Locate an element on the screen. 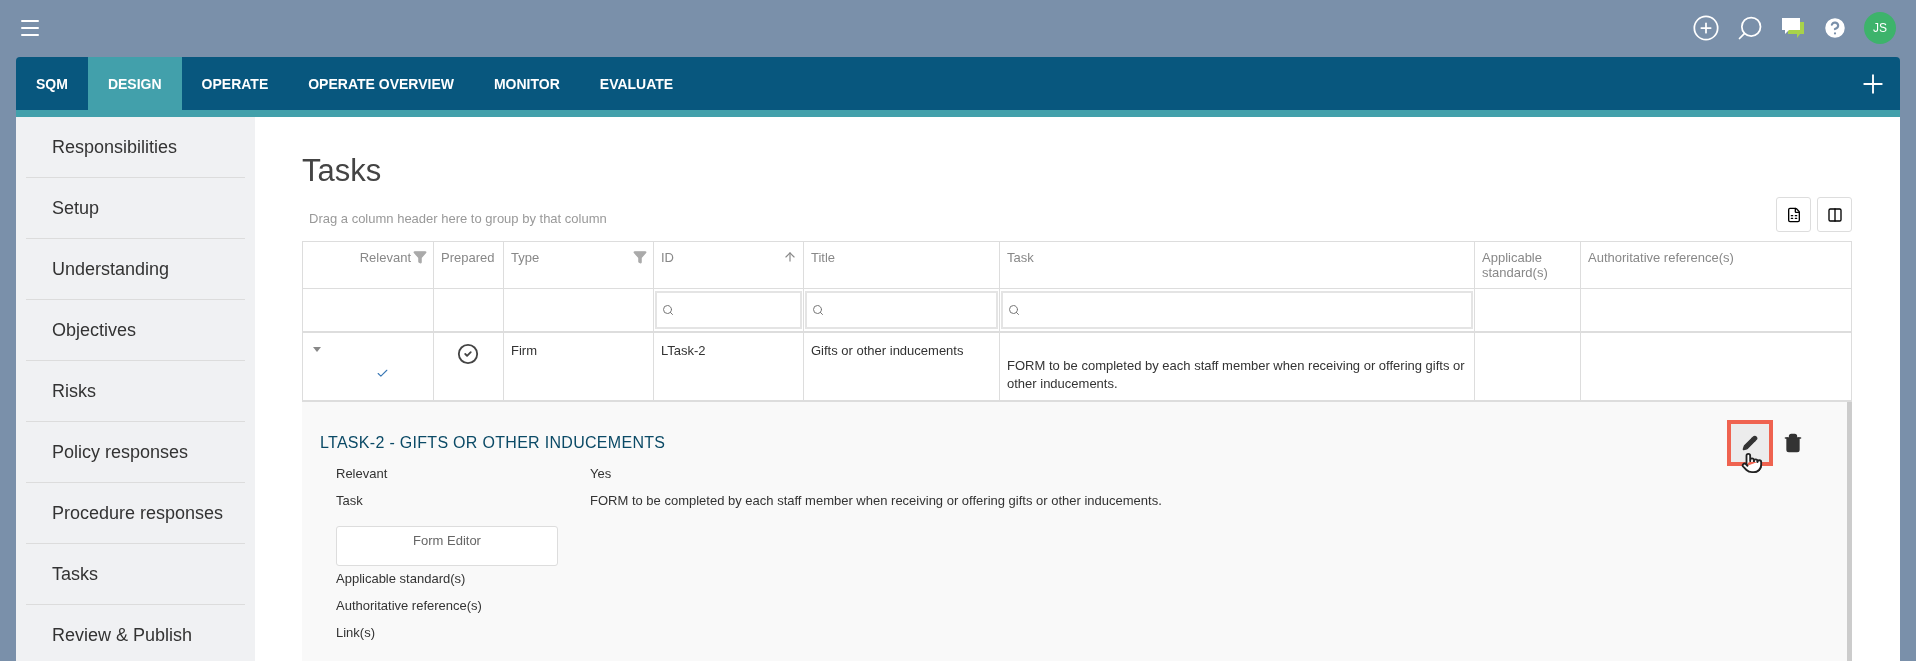 This screenshot has width=1916, height=661. table-cell: LTask-2 is located at coordinates (729, 367).